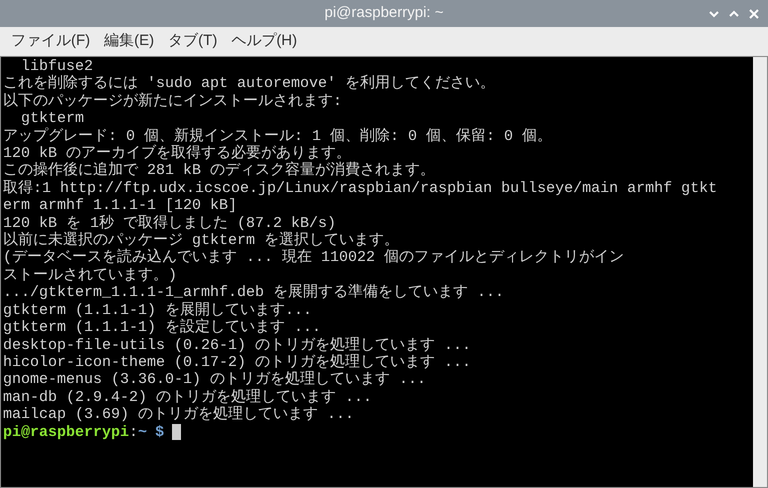  What do you see at coordinates (90, 275) in the screenshot?
I see `terminal-line: ストールされています。)` at bounding box center [90, 275].